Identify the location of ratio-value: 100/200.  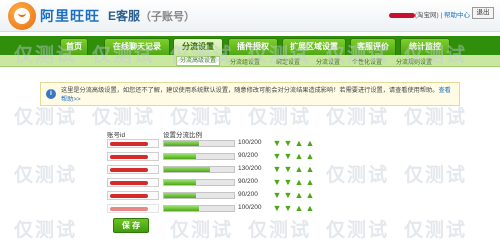
(250, 207).